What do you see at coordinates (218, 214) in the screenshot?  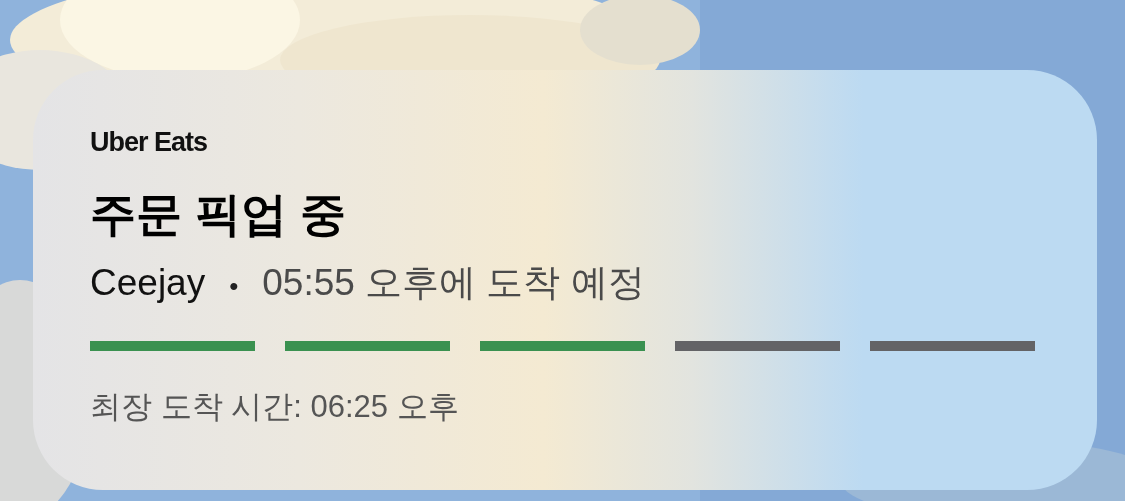 I see `status-title: 주문 픽업 중` at bounding box center [218, 214].